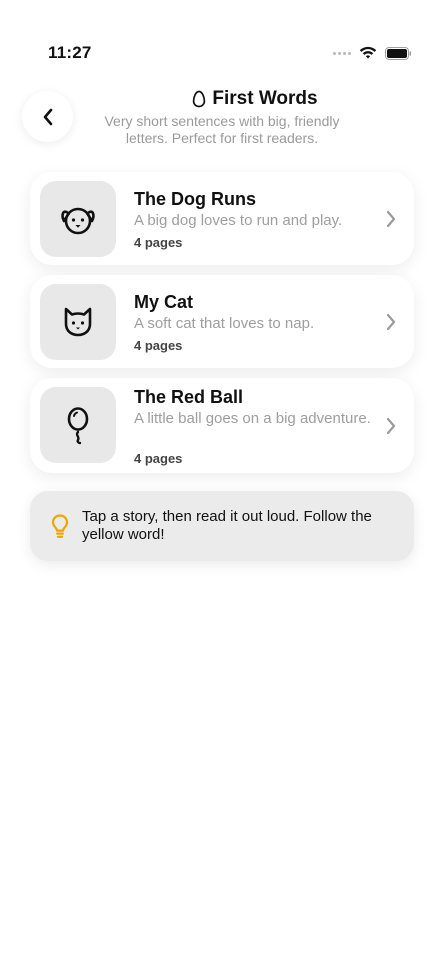 This screenshot has width=444, height=960. Describe the element at coordinates (252, 418) in the screenshot. I see `story-description: A little ball goes on a big adventure.` at that location.